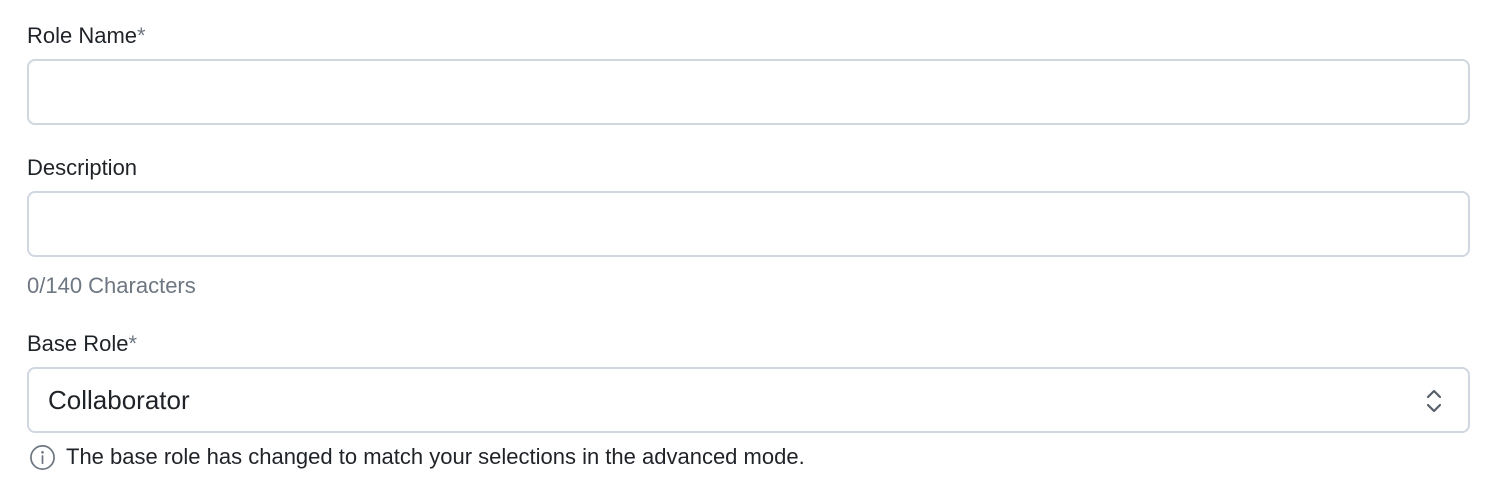 The image size is (1500, 496). I want to click on description-input, so click(748, 224).